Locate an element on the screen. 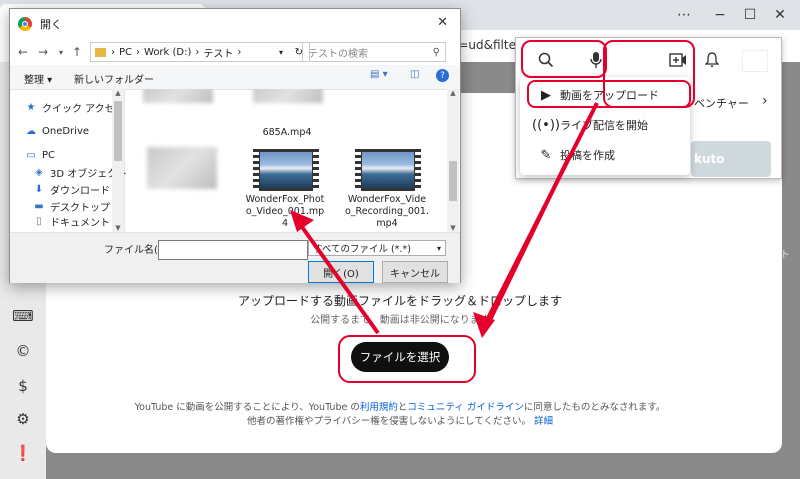 This screenshot has height=479, width=800. background-category-chip: ベンチャー is located at coordinates (721, 103).